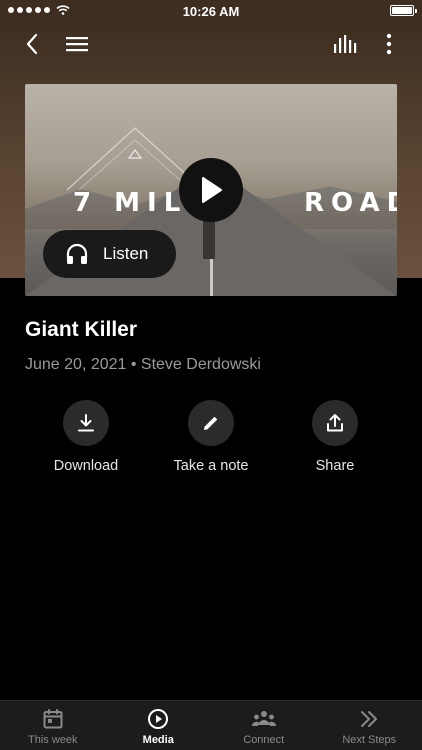 The image size is (422, 750). I want to click on sermon-meta: June 20, 2021 • Steve Derdowski, so click(143, 364).